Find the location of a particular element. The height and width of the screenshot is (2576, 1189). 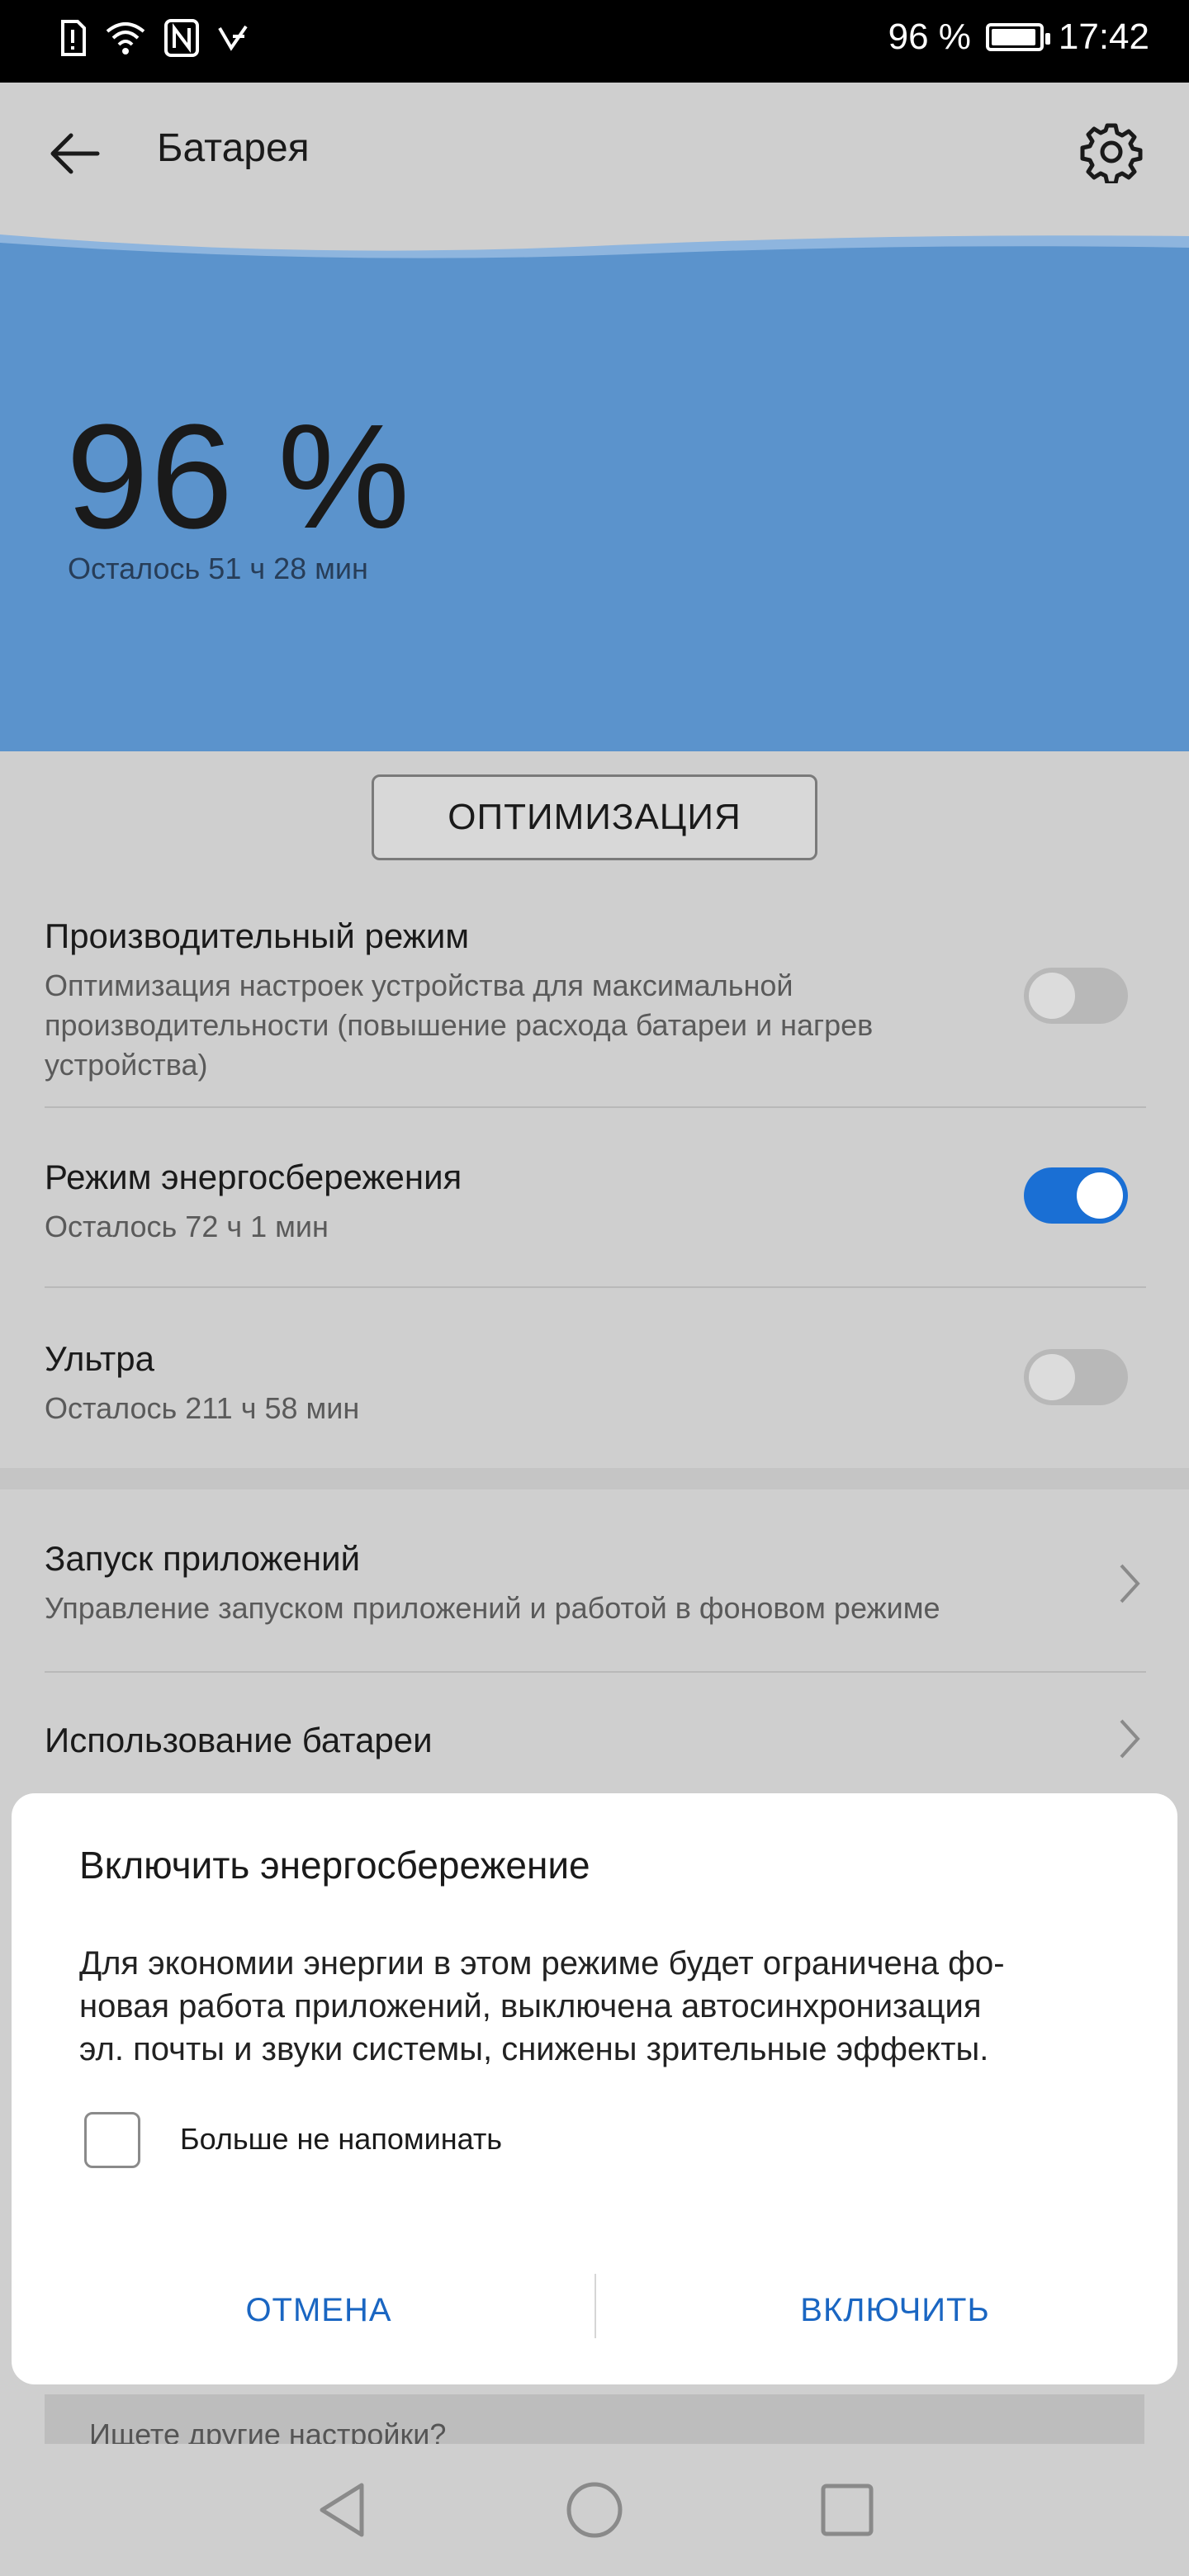

ultra-mode-toggle is located at coordinates (1076, 1377).